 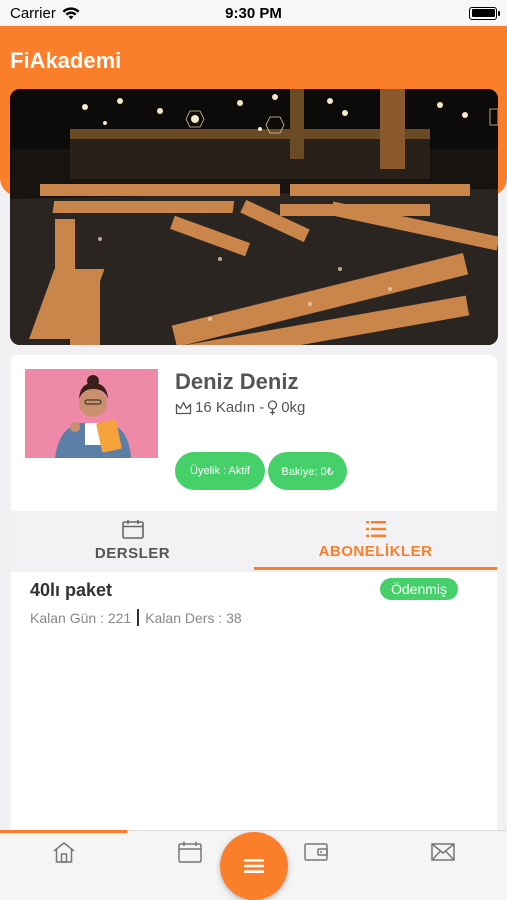 What do you see at coordinates (293, 407) in the screenshot?
I see `profile-weight: 0kg` at bounding box center [293, 407].